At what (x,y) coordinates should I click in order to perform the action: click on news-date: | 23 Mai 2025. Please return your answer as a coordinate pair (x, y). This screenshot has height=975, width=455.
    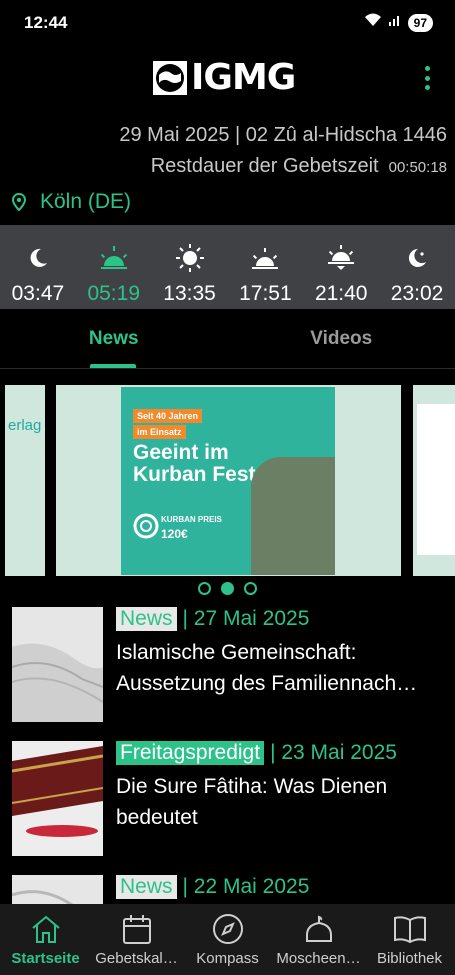
    Looking at the image, I should click on (333, 752).